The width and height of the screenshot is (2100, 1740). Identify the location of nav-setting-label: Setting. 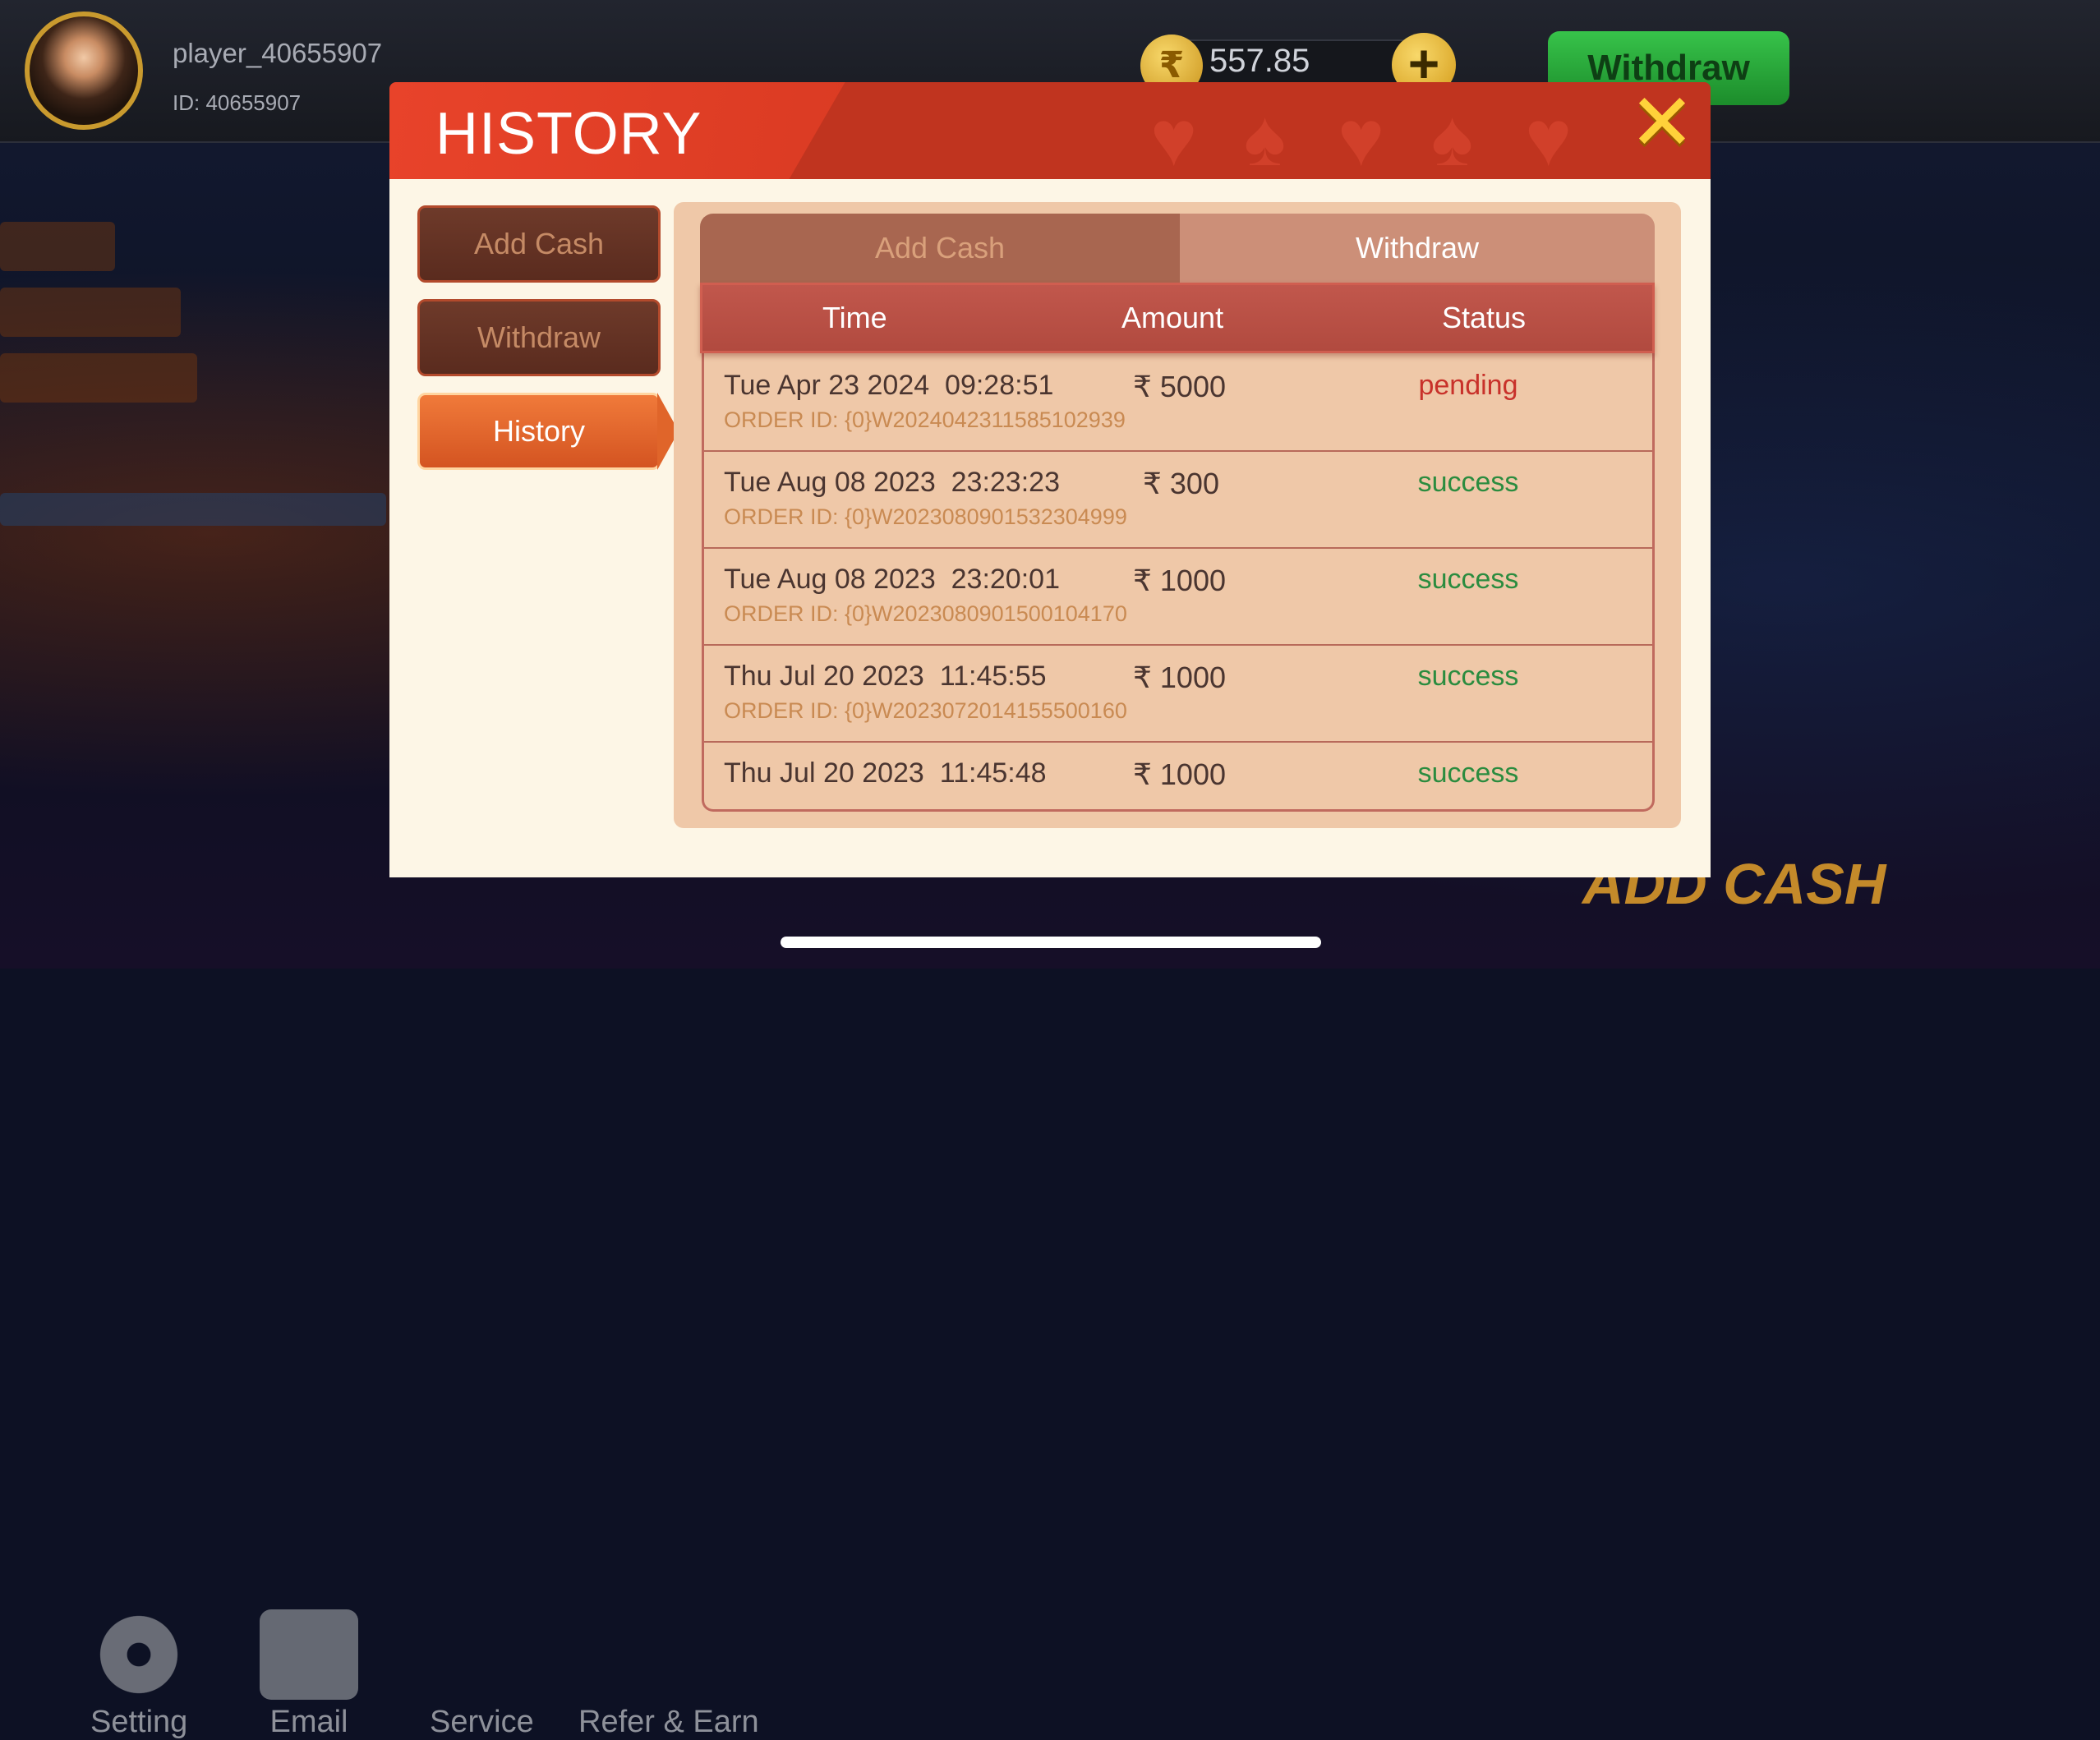
(139, 1722).